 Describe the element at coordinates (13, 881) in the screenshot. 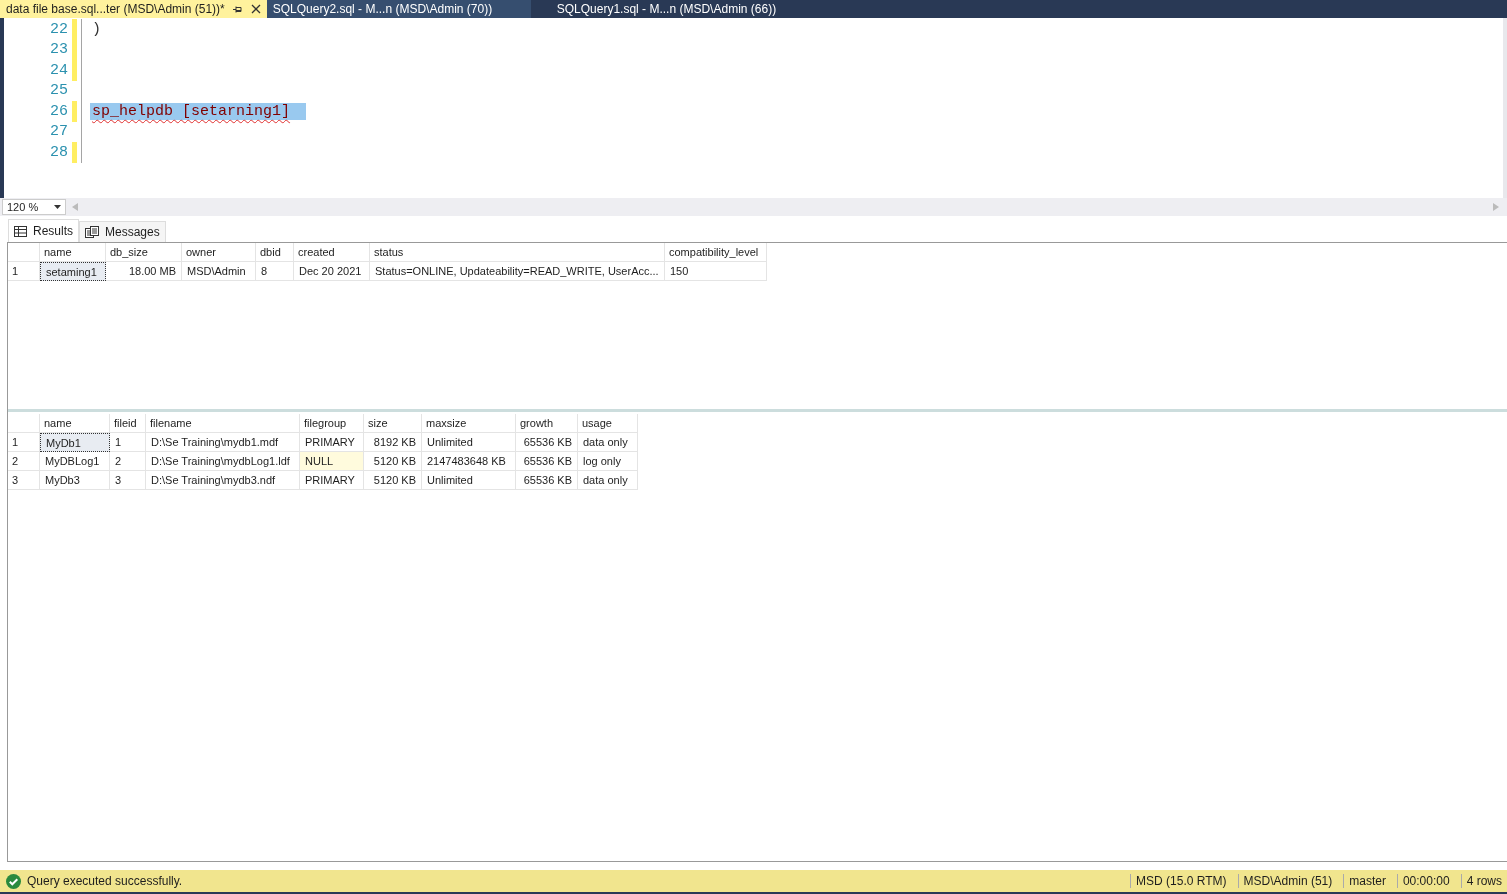

I see `success-check-icon` at that location.